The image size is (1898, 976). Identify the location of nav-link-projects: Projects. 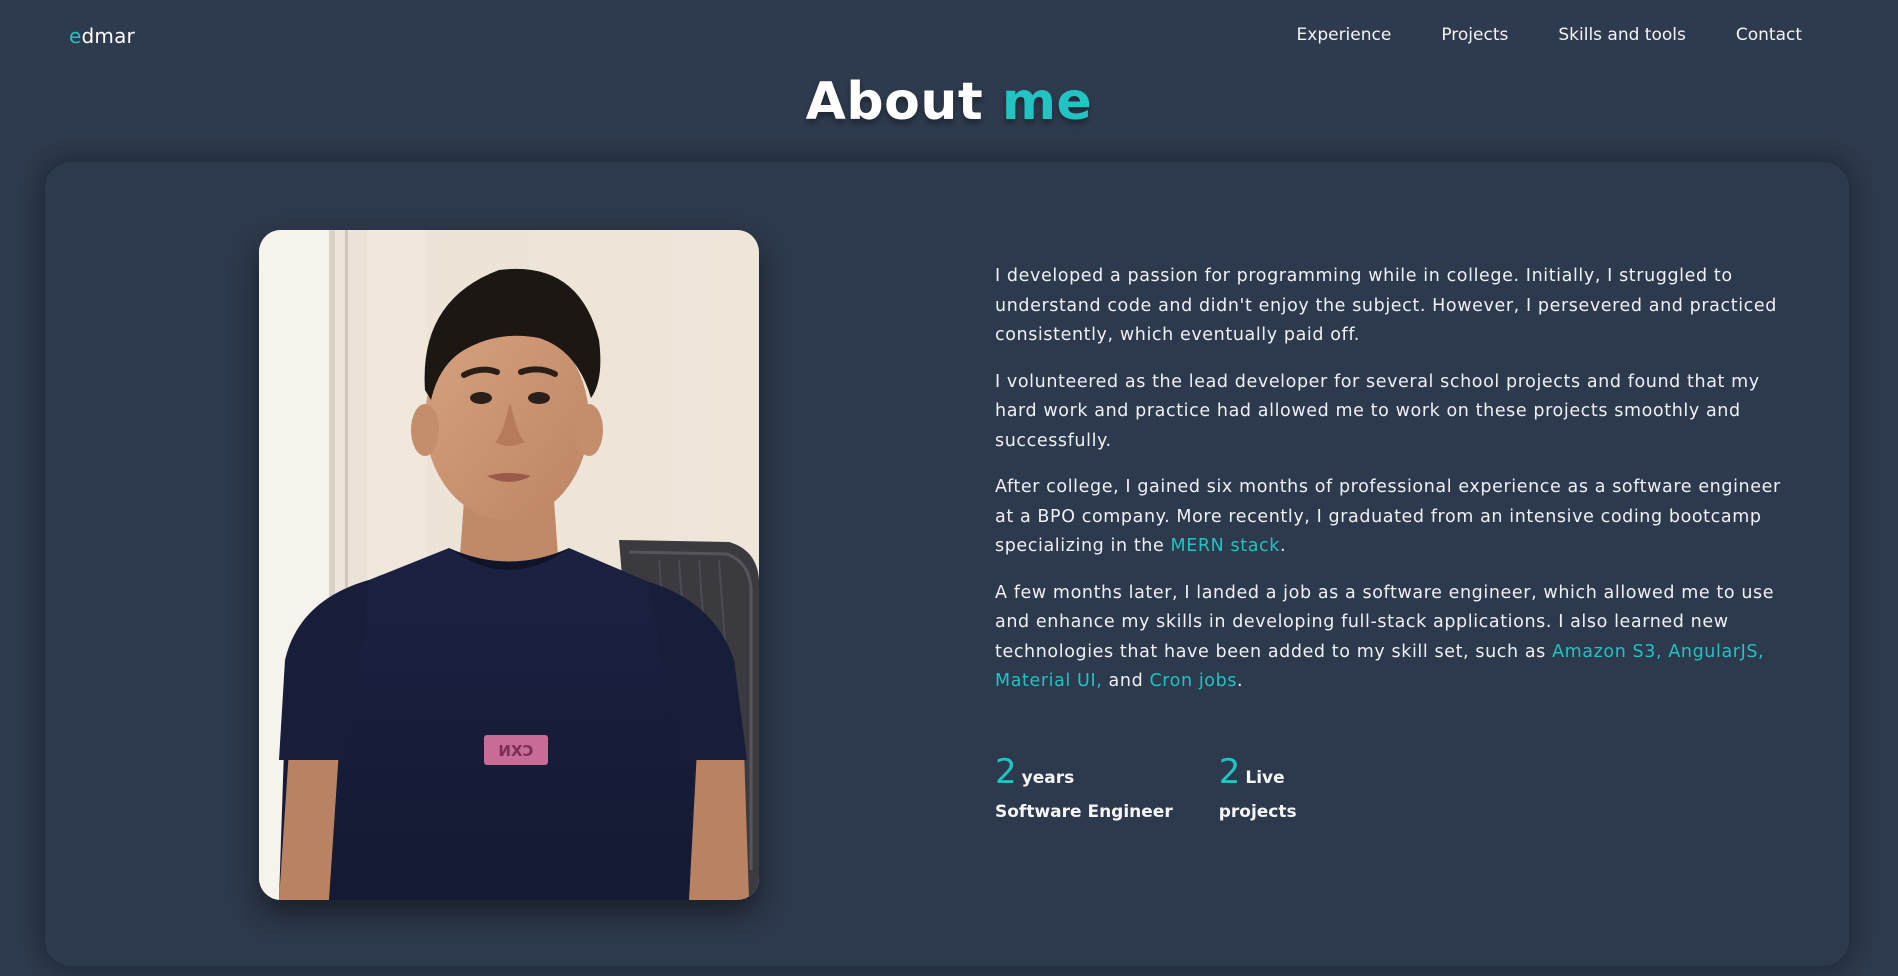
(1474, 35).